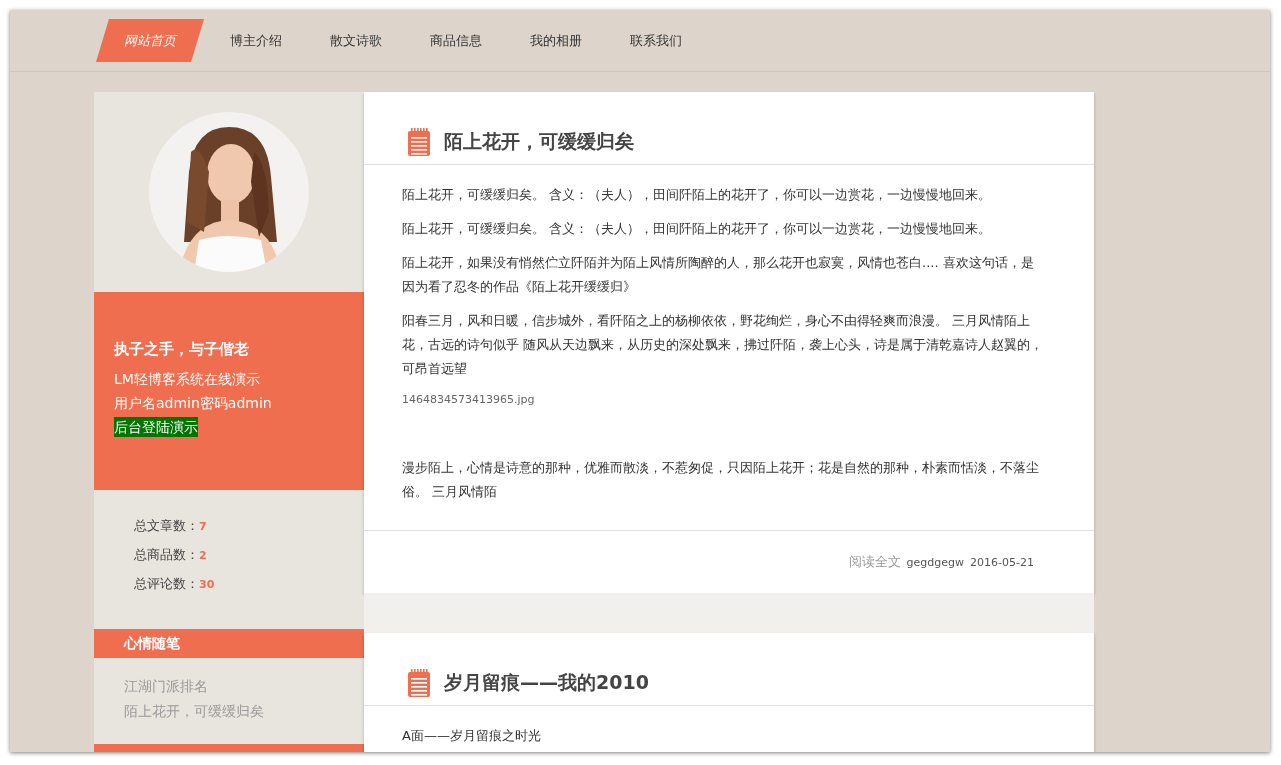  Describe the element at coordinates (1002, 562) in the screenshot. I see `post-date: 2016-05-21` at that location.